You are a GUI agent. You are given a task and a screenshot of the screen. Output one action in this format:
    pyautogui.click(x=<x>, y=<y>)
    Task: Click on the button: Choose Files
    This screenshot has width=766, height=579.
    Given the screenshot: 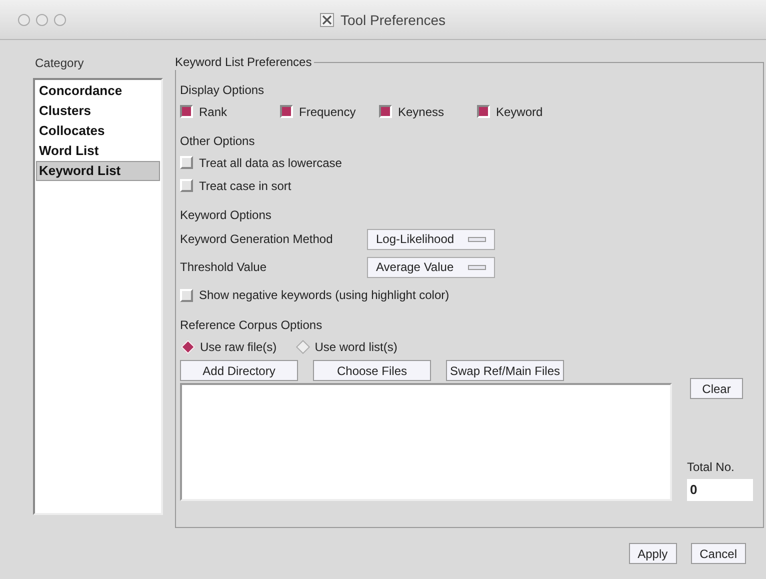 What is the action you would take?
    pyautogui.click(x=372, y=370)
    